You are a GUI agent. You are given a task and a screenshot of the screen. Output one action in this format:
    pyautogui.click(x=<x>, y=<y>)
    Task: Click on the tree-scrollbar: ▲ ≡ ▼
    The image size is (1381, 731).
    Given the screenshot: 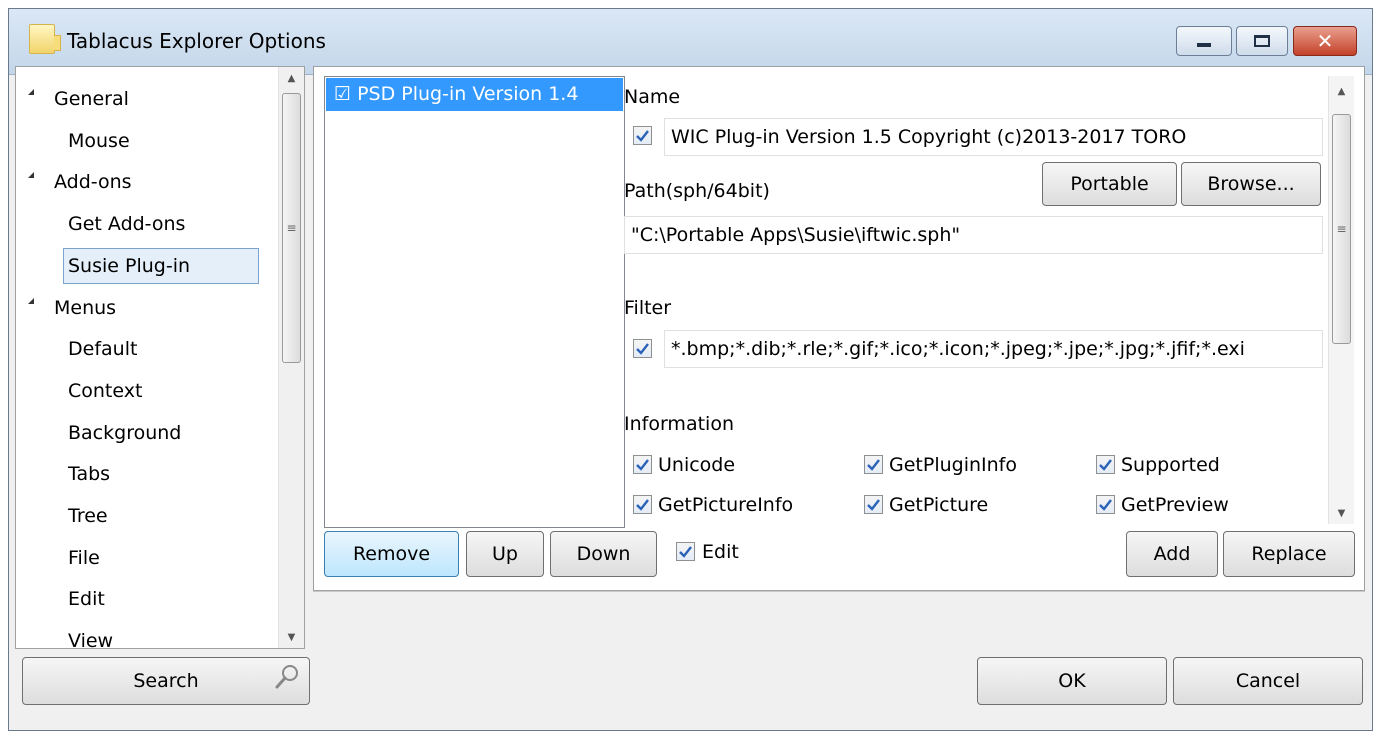 What is the action you would take?
    pyautogui.click(x=291, y=357)
    